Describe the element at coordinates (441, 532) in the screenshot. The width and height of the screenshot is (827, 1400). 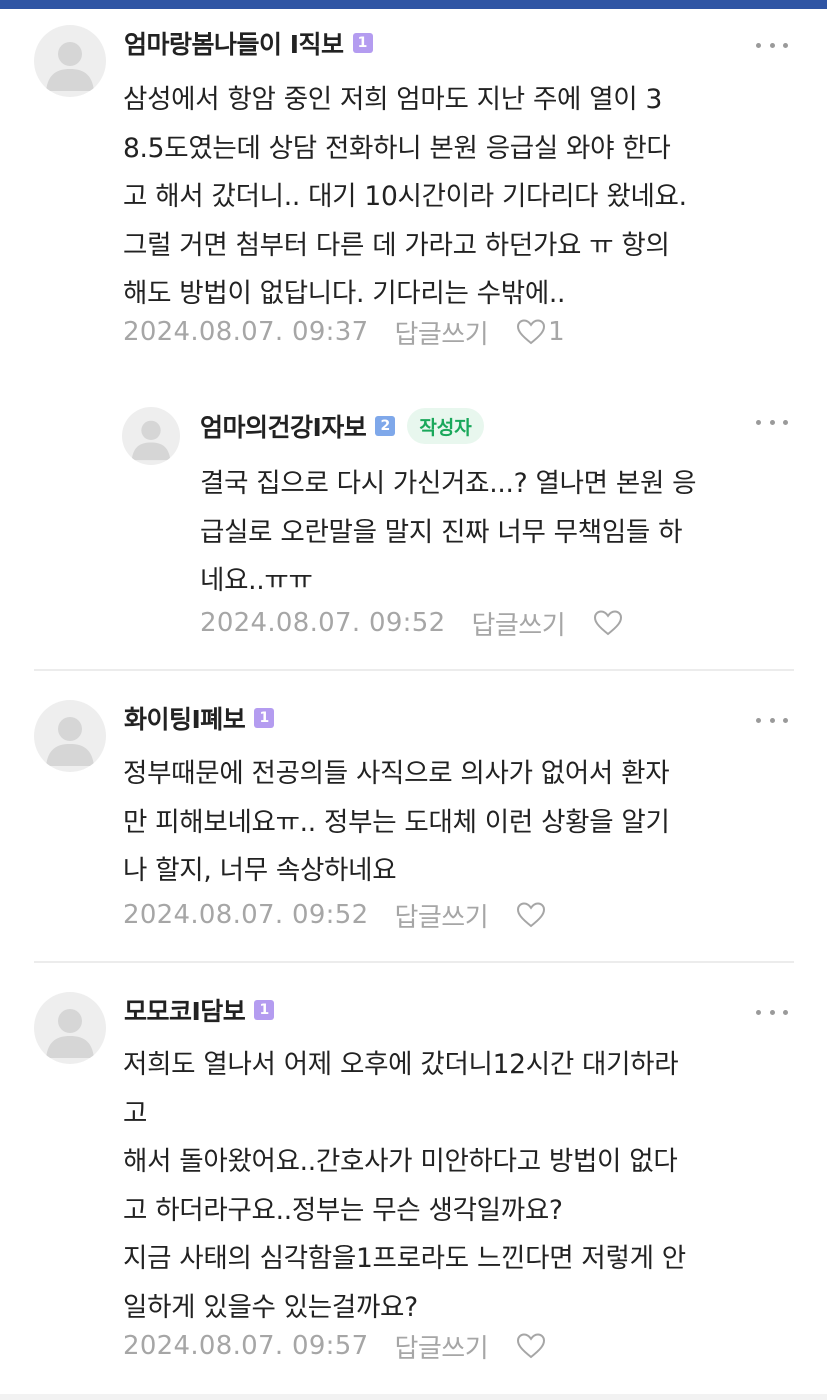
I see `text-line: 급실로 오란말을 말지 진짜 너무 무책임들 하` at that location.